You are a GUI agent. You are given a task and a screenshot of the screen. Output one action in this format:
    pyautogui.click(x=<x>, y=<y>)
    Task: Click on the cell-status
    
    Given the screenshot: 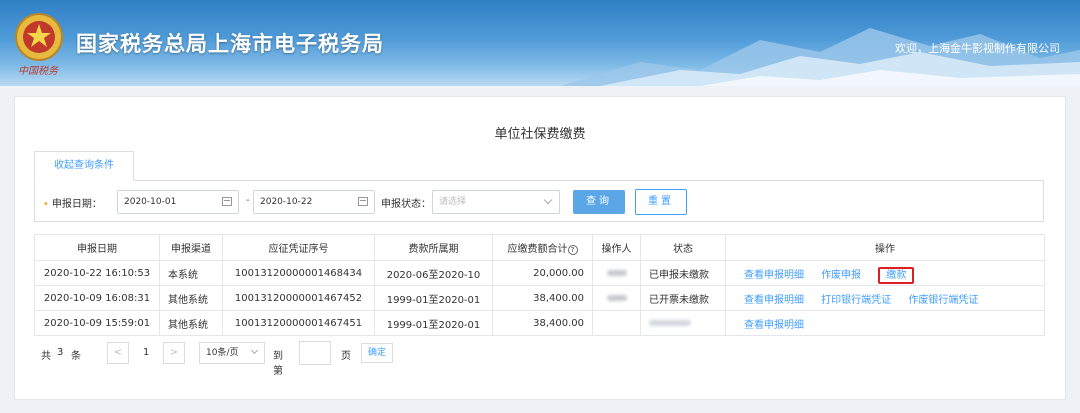 What is the action you would take?
    pyautogui.click(x=683, y=323)
    